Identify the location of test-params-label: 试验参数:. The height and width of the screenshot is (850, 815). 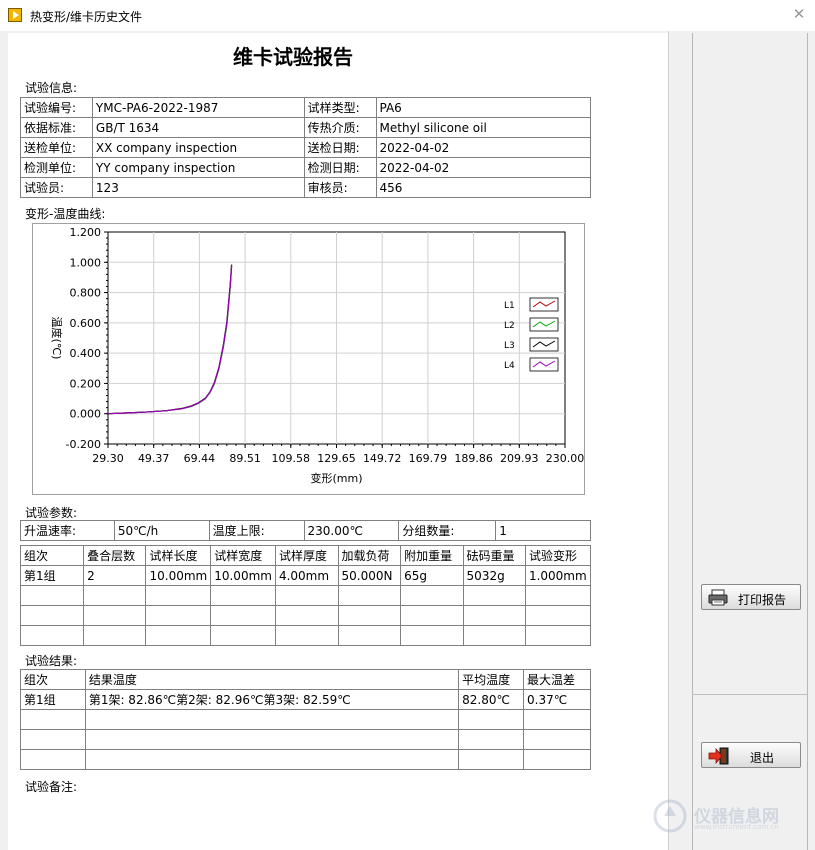
(51, 513).